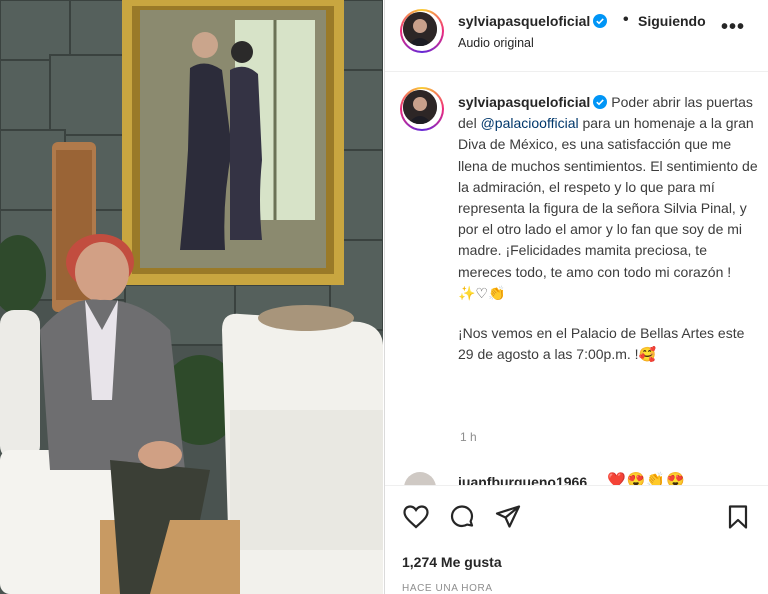 The width and height of the screenshot is (768, 594). What do you see at coordinates (735, 28) in the screenshot?
I see `more-options-icon: •••` at bounding box center [735, 28].